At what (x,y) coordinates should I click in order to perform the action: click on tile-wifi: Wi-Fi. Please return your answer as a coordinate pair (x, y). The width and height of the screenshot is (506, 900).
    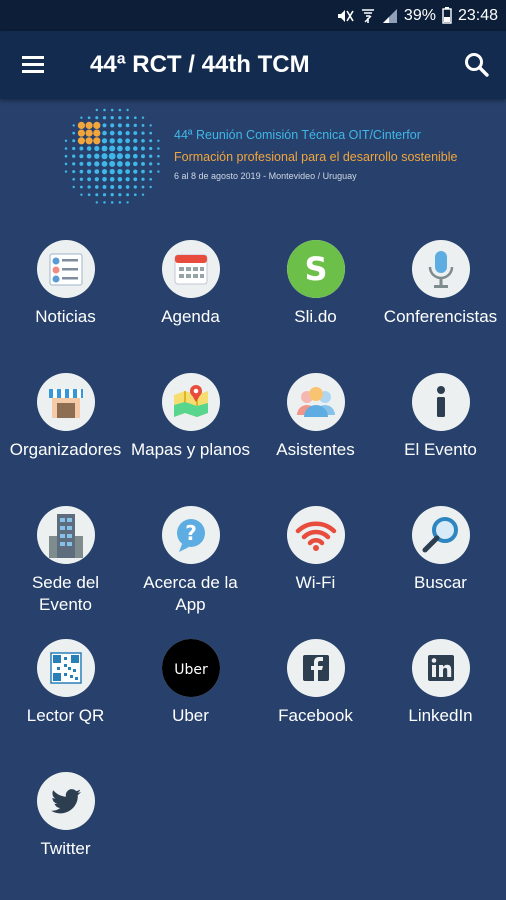
    Looking at the image, I should click on (315, 550).